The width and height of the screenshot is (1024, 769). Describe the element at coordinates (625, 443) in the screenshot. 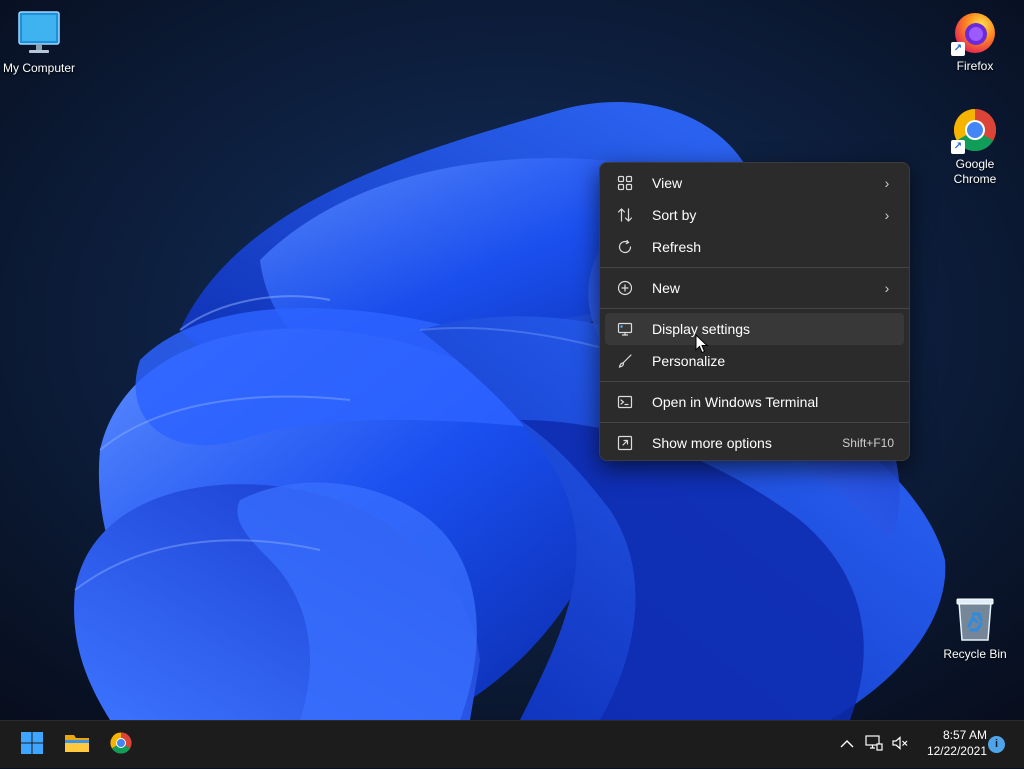

I see `more-options-icon` at that location.